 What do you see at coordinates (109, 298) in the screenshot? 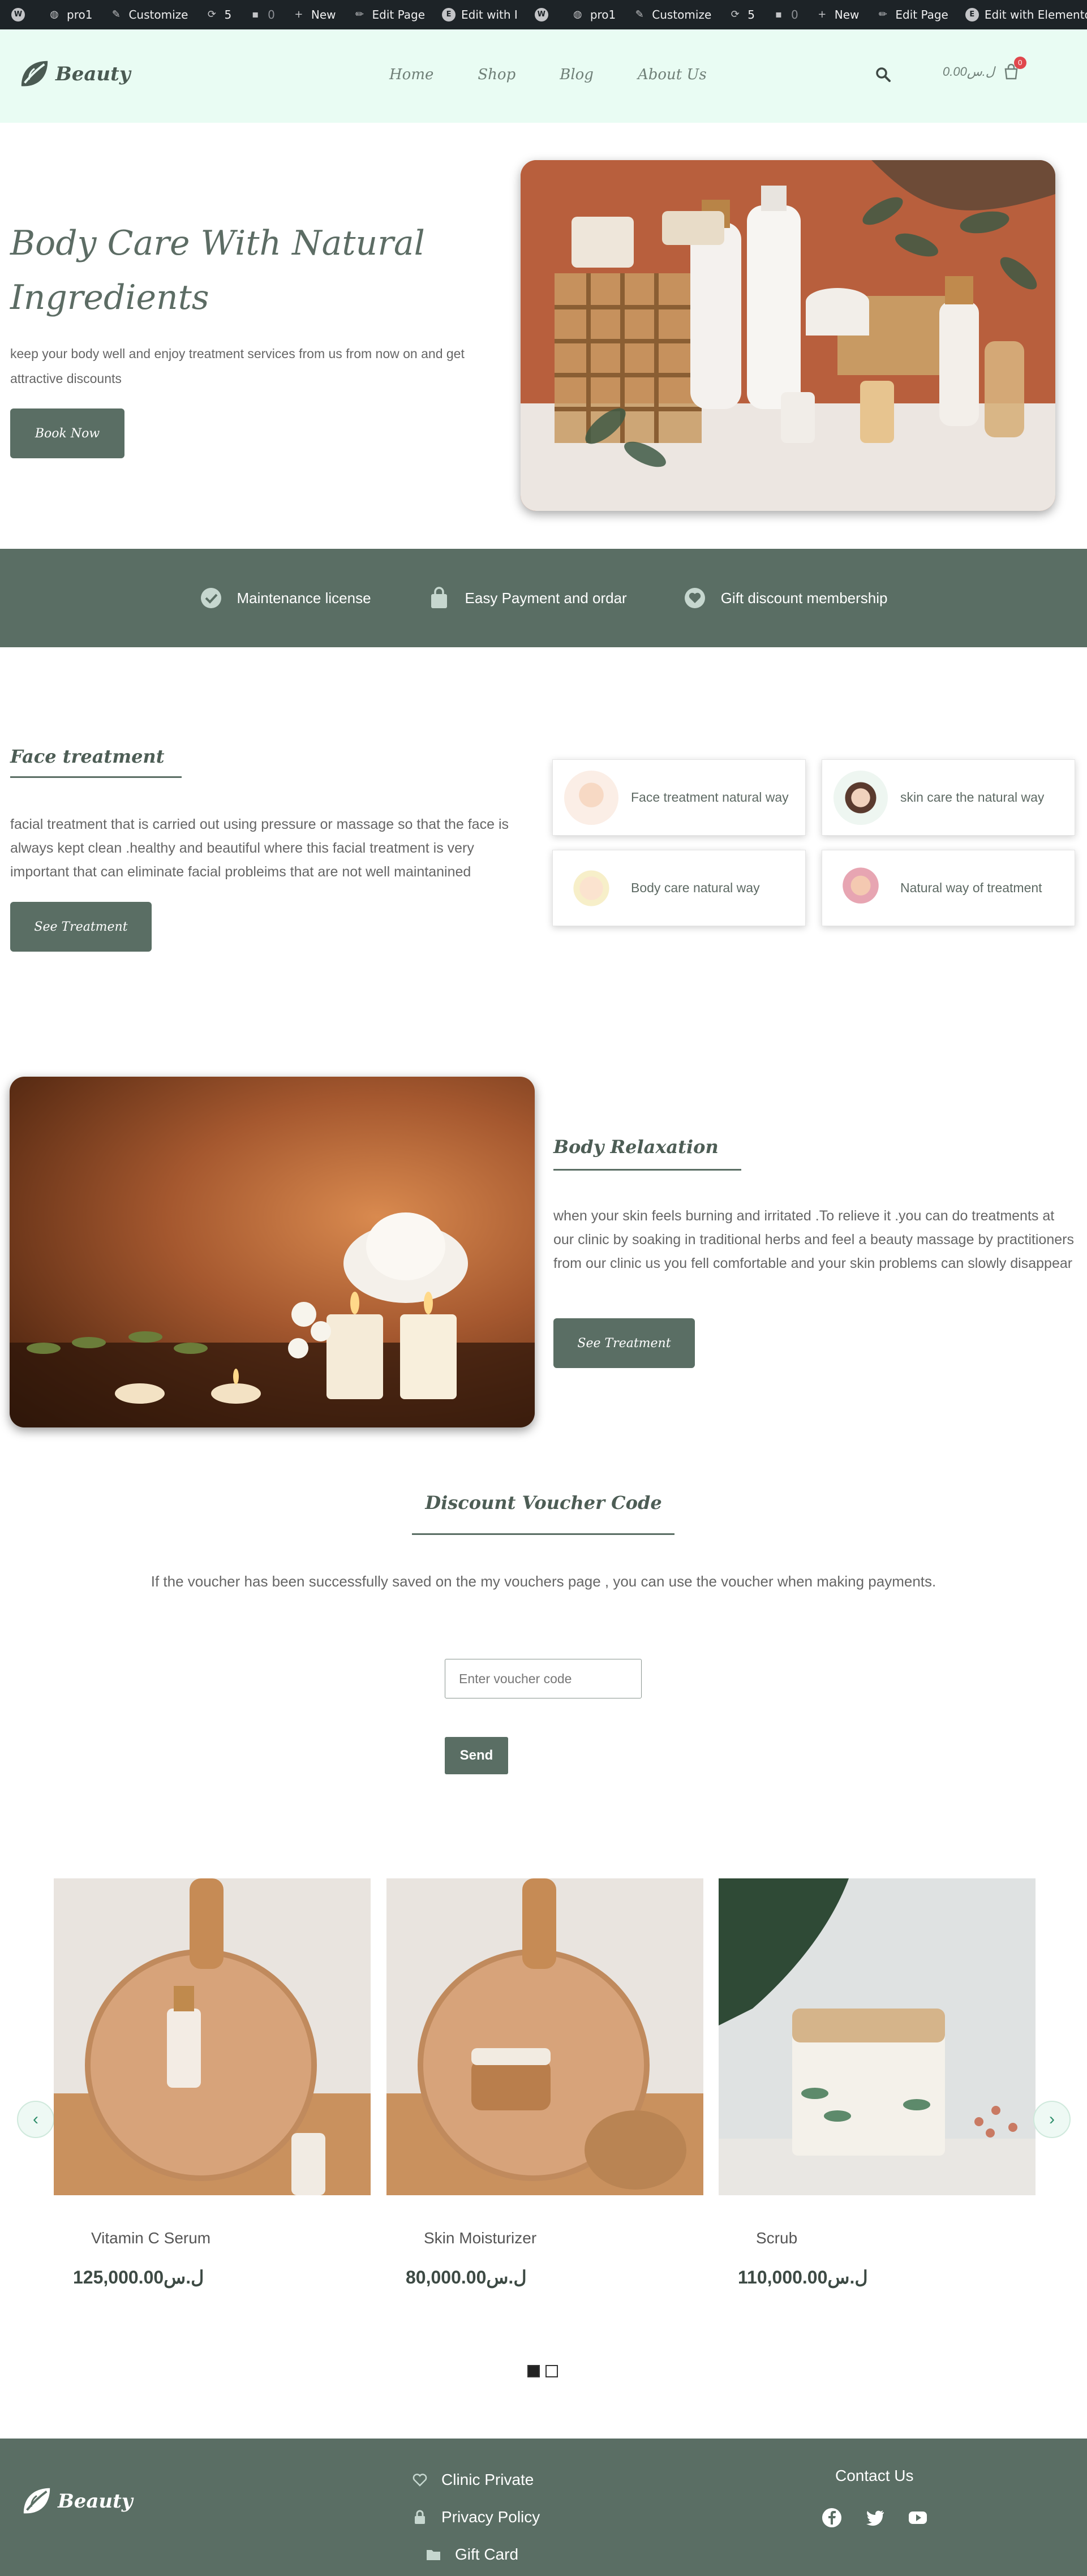
I see `hero-title-line2: Ingredients` at bounding box center [109, 298].